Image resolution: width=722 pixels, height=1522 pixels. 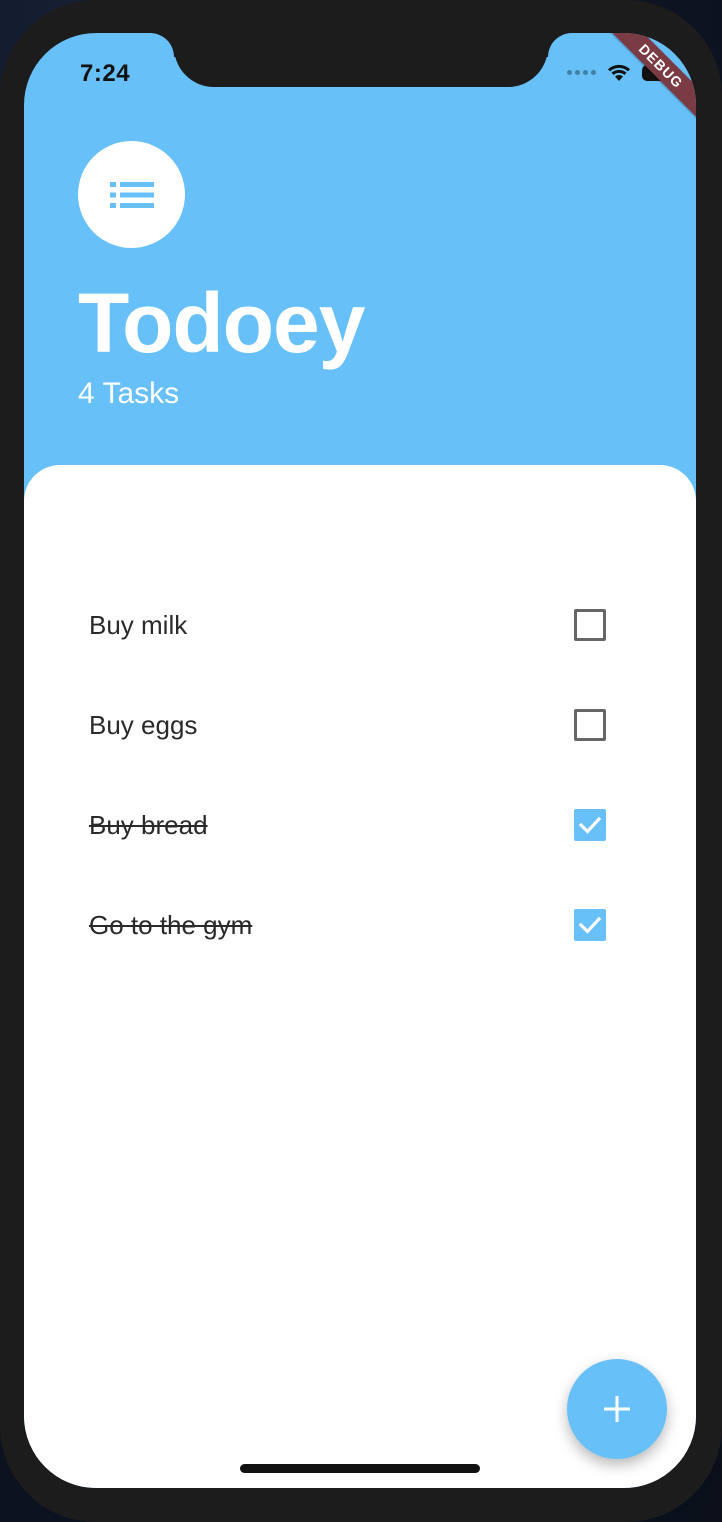 What do you see at coordinates (129, 393) in the screenshot?
I see `task-count: 4 Tasks` at bounding box center [129, 393].